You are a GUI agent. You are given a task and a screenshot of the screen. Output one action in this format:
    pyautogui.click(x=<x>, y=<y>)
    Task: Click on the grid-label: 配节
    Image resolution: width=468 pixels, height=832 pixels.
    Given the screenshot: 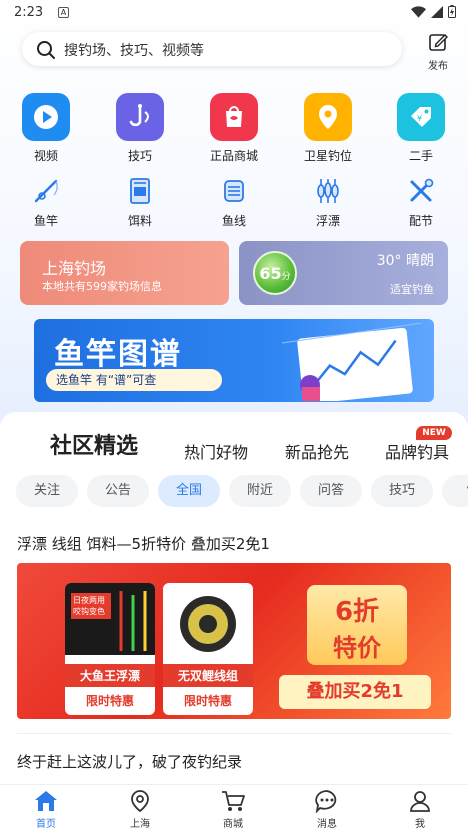 What is the action you would take?
    pyautogui.click(x=420, y=221)
    